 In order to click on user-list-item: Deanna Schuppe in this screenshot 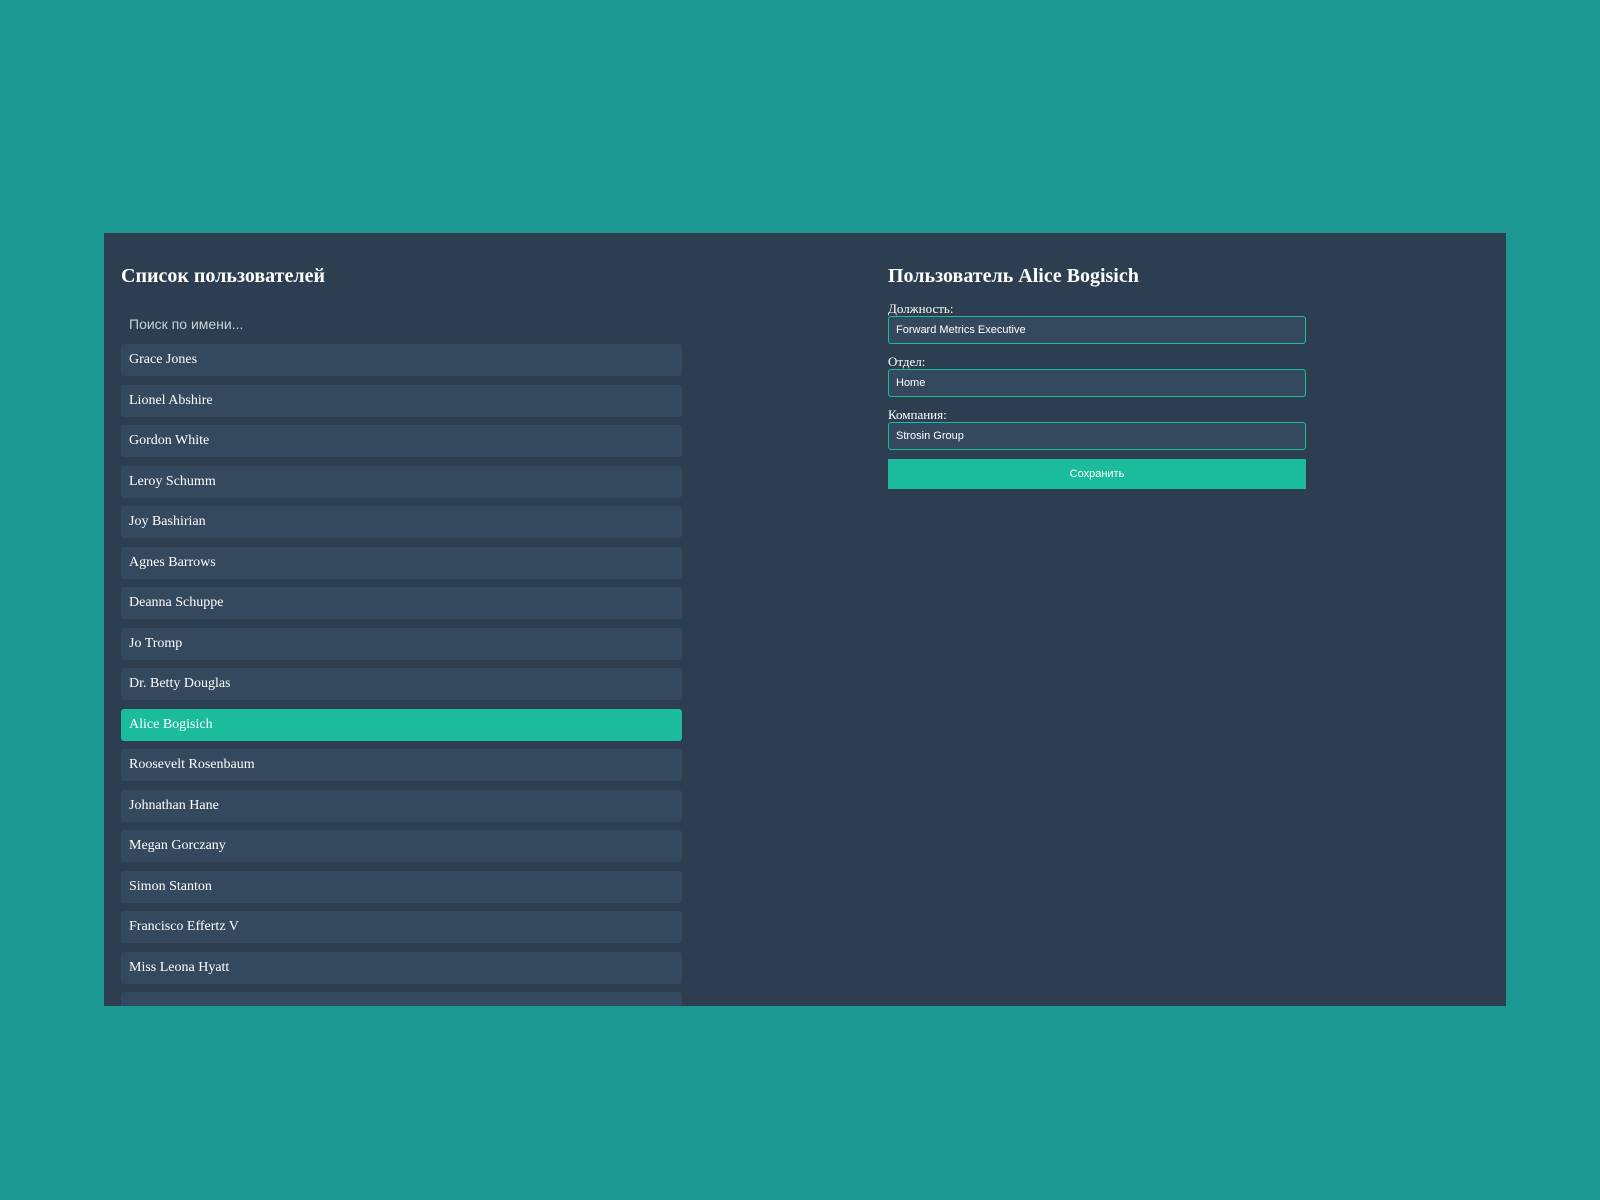, I will do `click(401, 603)`.